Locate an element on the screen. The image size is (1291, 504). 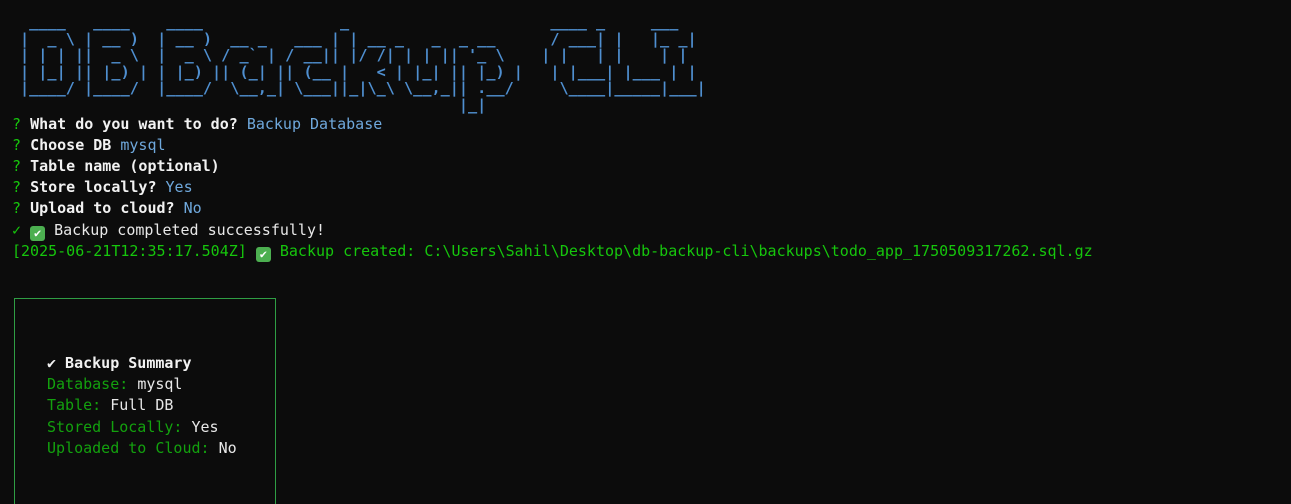
summary-value: No is located at coordinates (227, 447).